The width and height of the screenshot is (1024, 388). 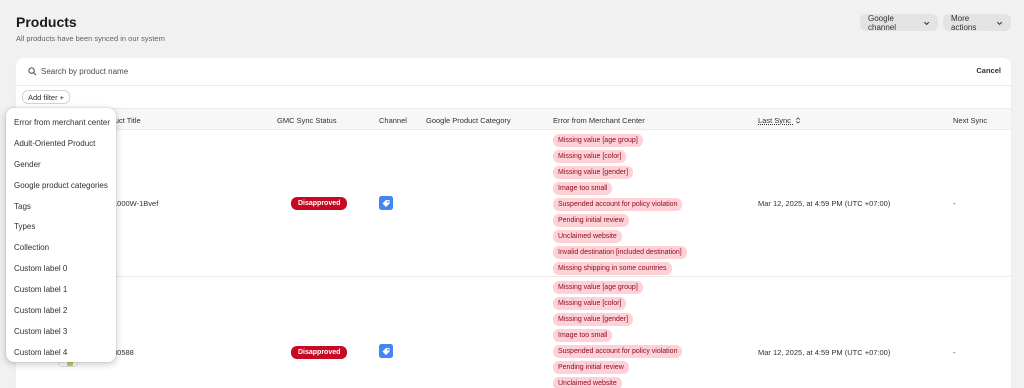 What do you see at coordinates (307, 120) in the screenshot?
I see `column-header-gmc-sync-status: GMC Sync Status` at bounding box center [307, 120].